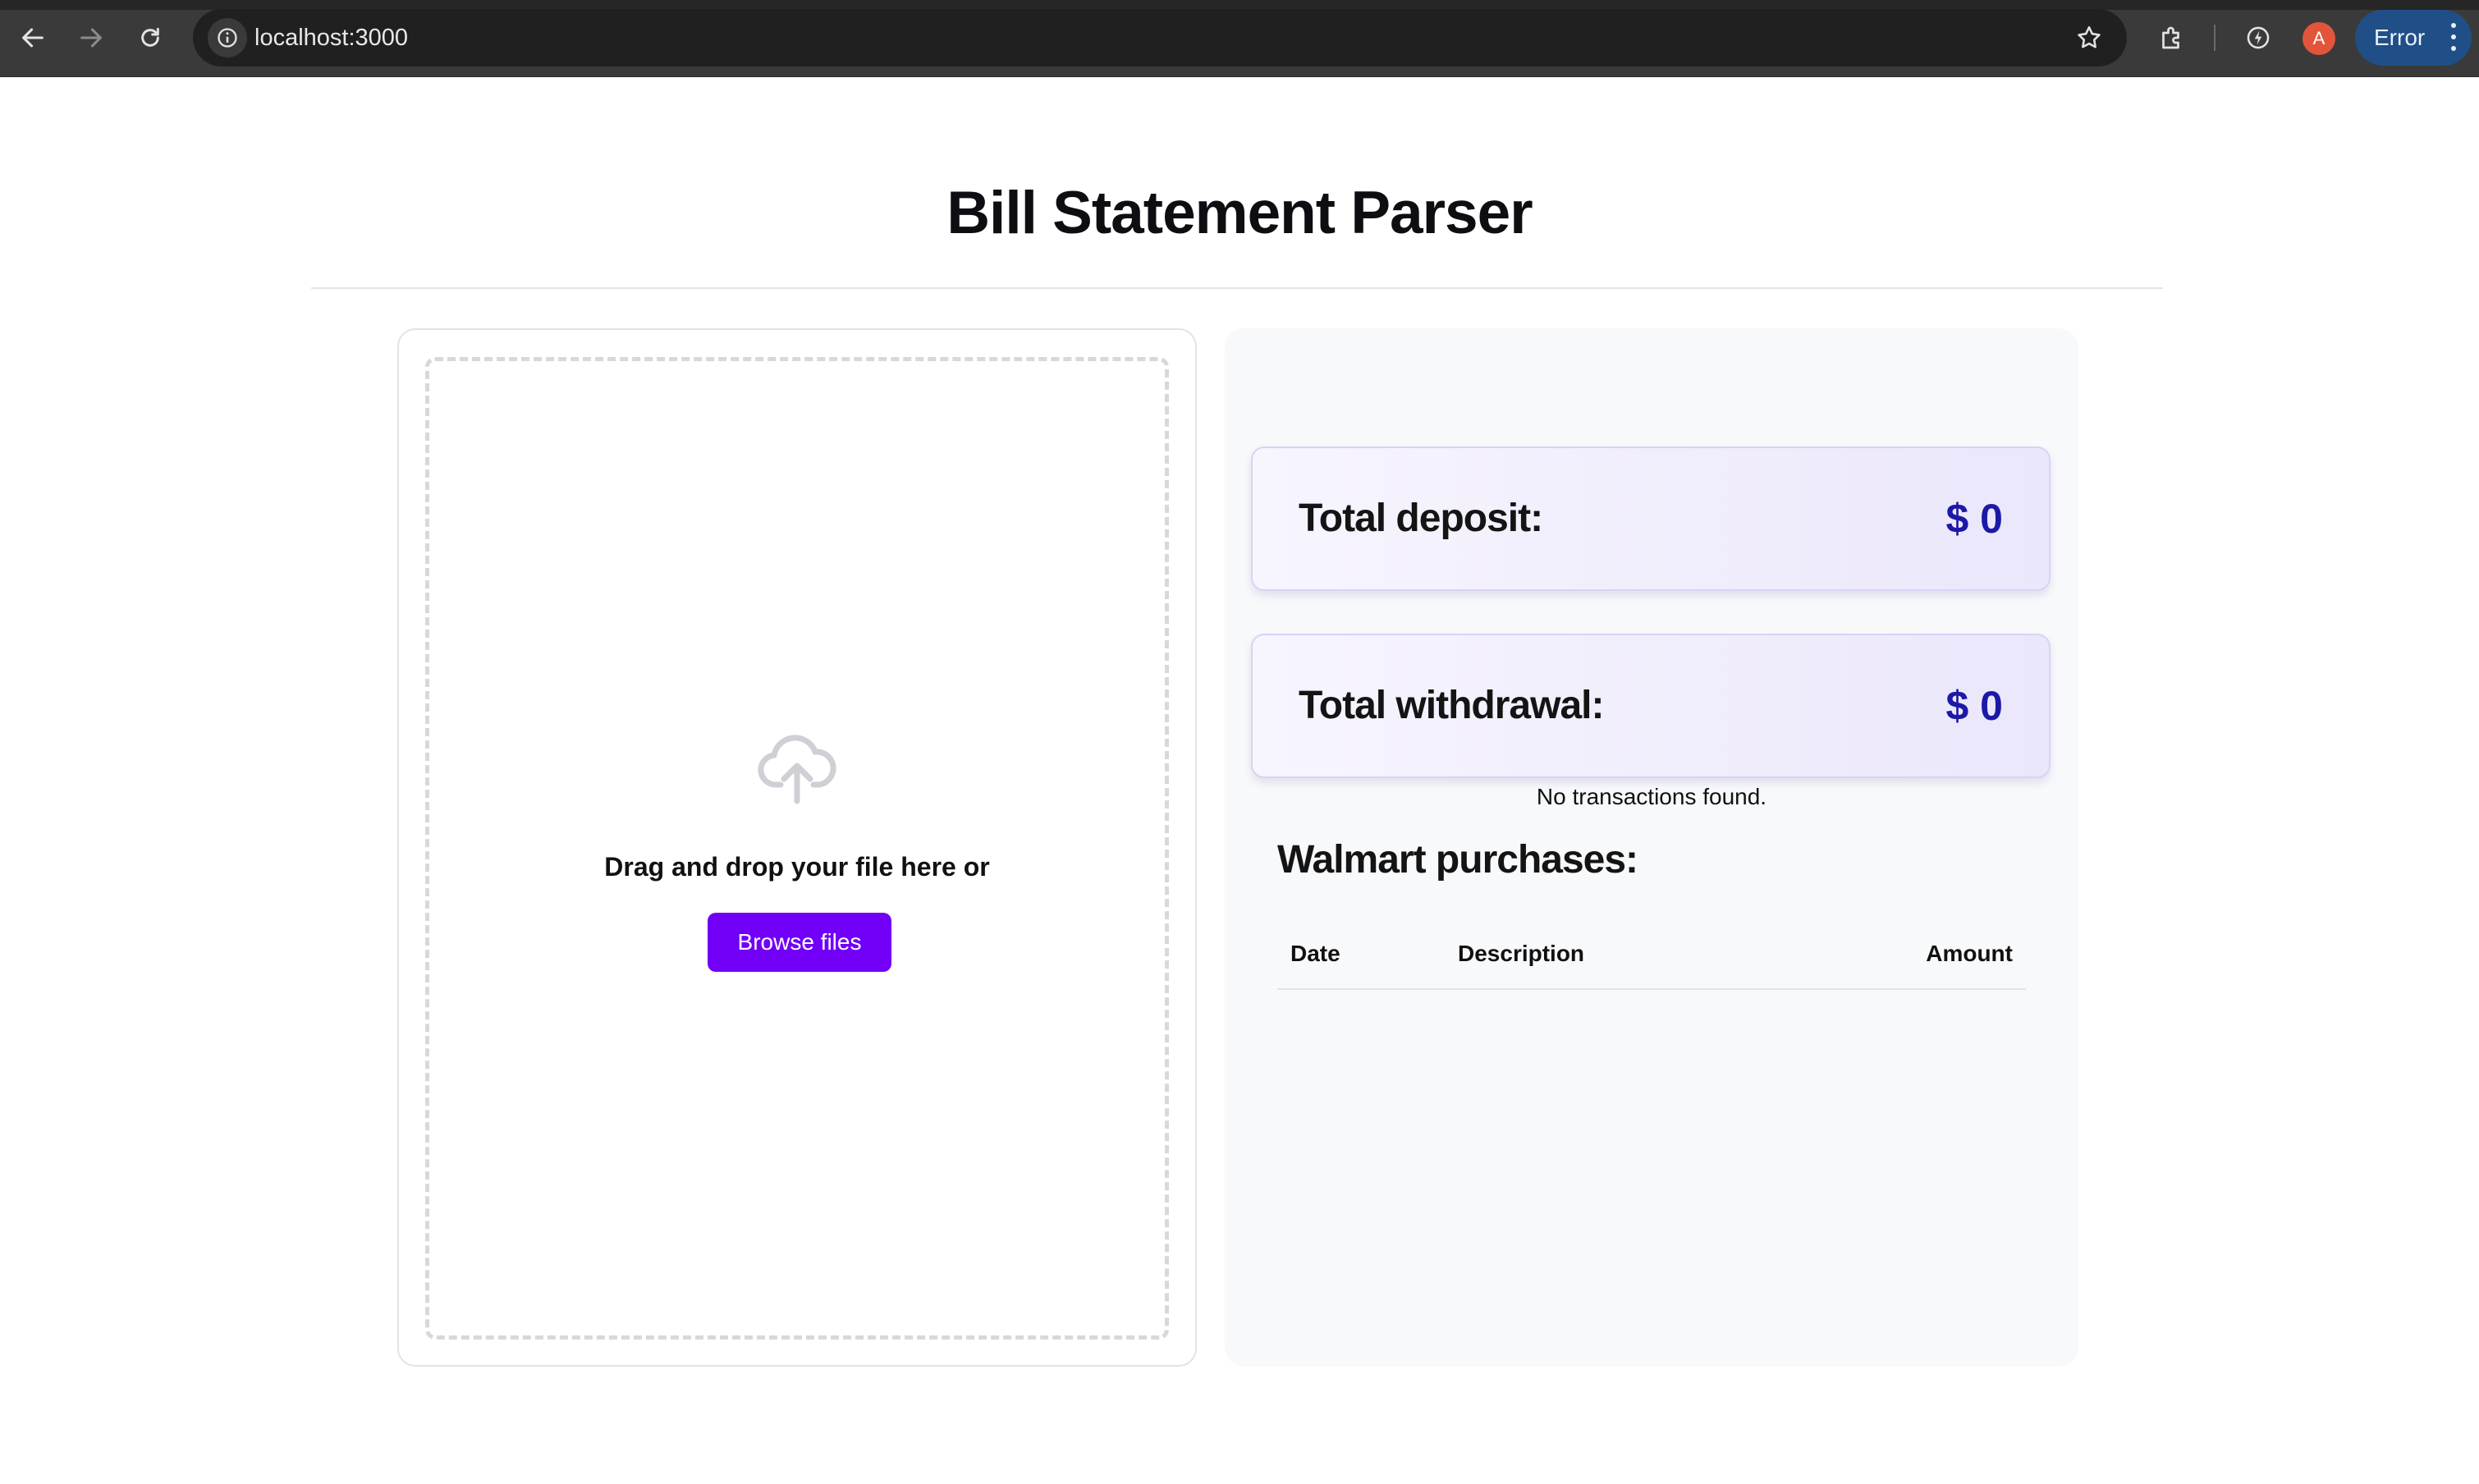  I want to click on performance-button, so click(2258, 37).